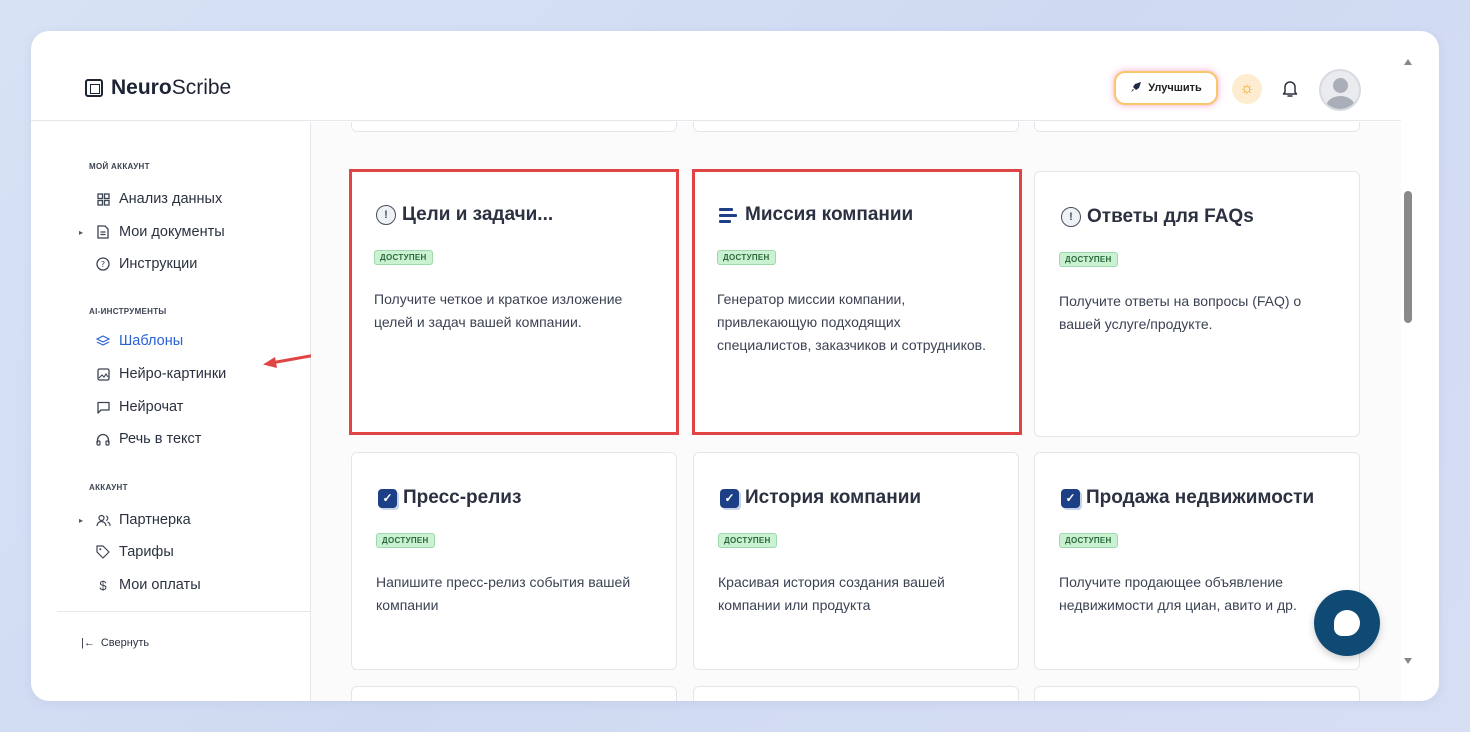  Describe the element at coordinates (1157, 217) in the screenshot. I see `card-title: ! Ответы для FAQs` at that location.